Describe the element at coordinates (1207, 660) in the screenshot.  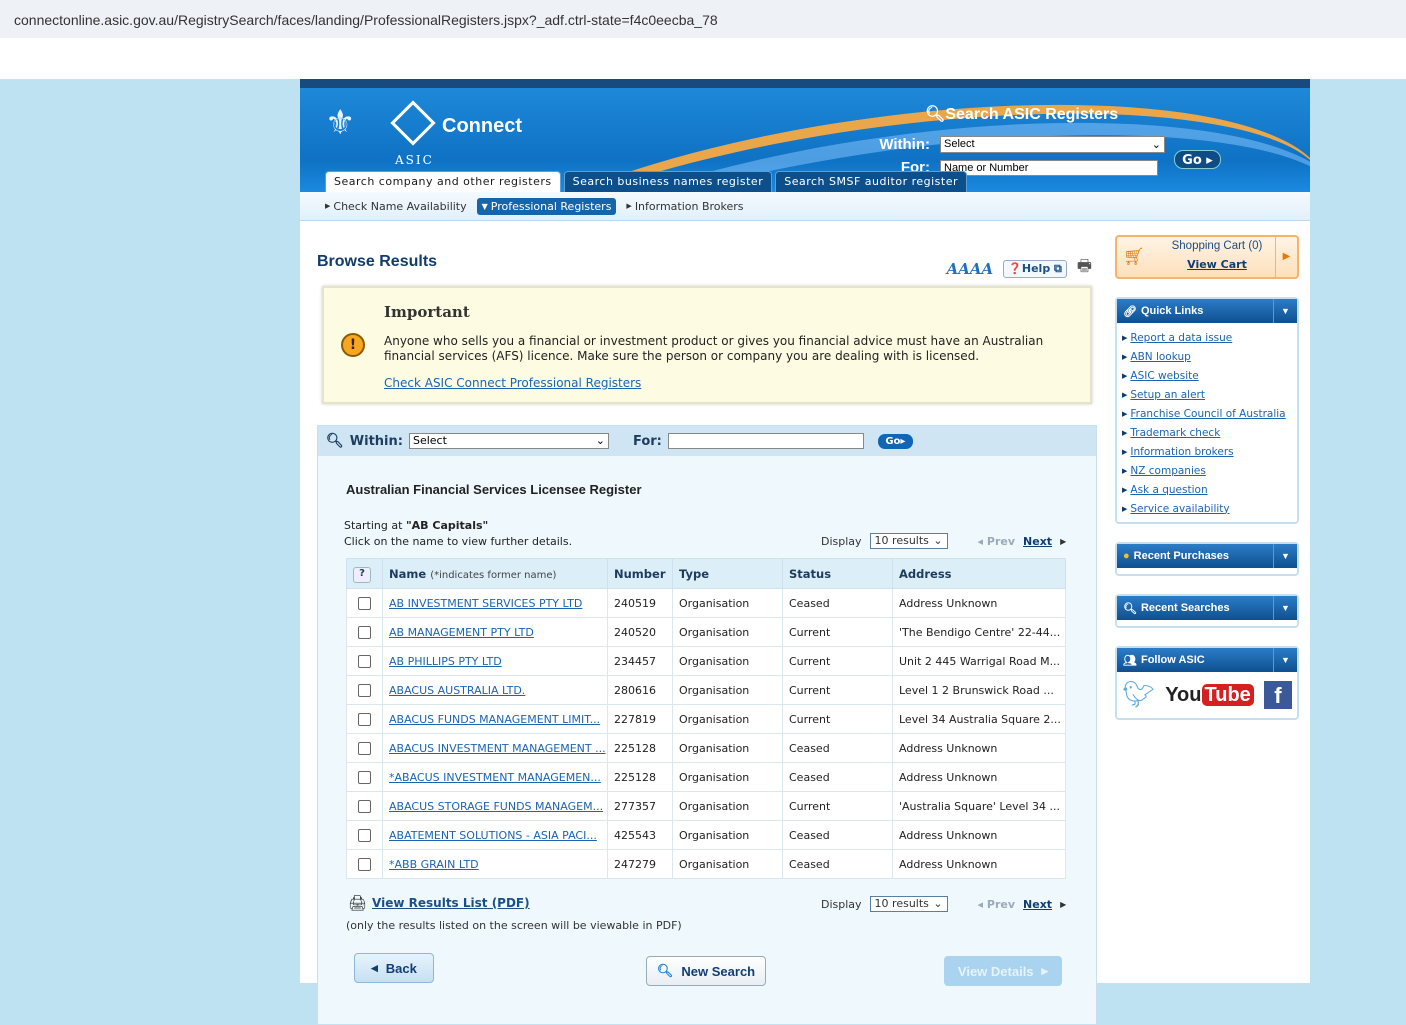
I see `follow-asic-header: 👥︎ Follow ASIC ▼` at that location.